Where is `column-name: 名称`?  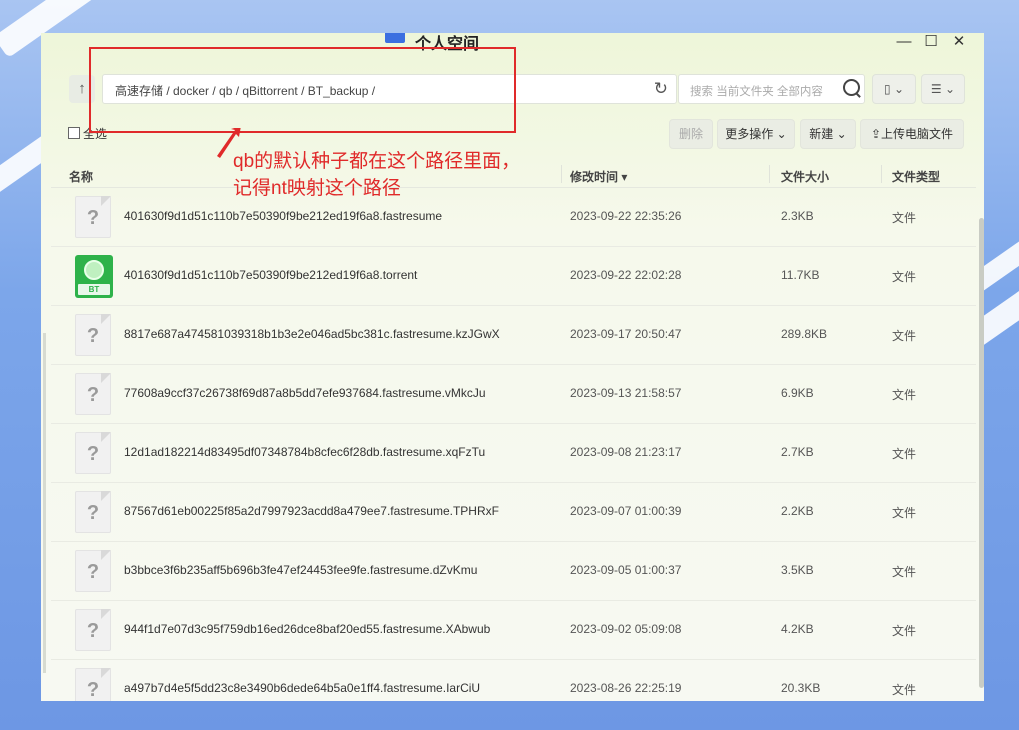 column-name: 名称 is located at coordinates (81, 176).